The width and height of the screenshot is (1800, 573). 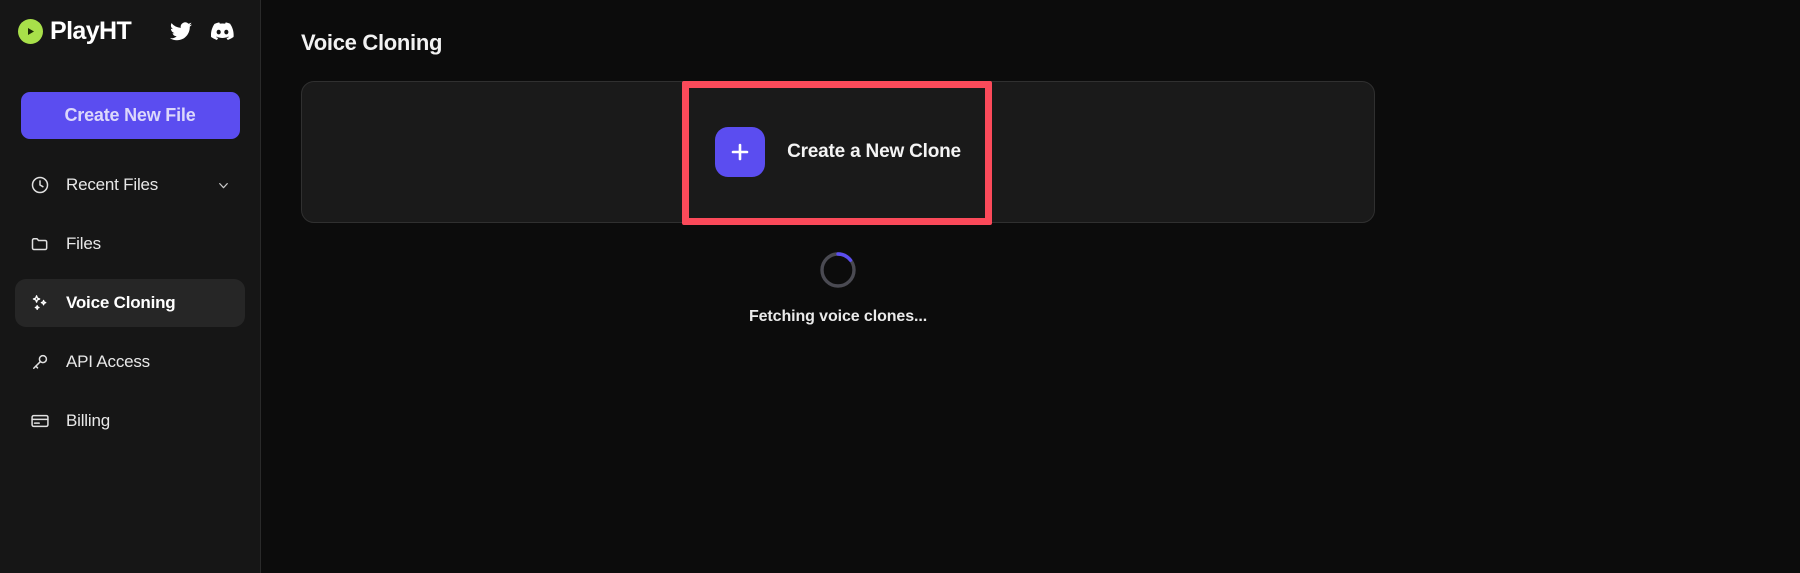 I want to click on page-title: Voice Cloning, so click(x=372, y=42).